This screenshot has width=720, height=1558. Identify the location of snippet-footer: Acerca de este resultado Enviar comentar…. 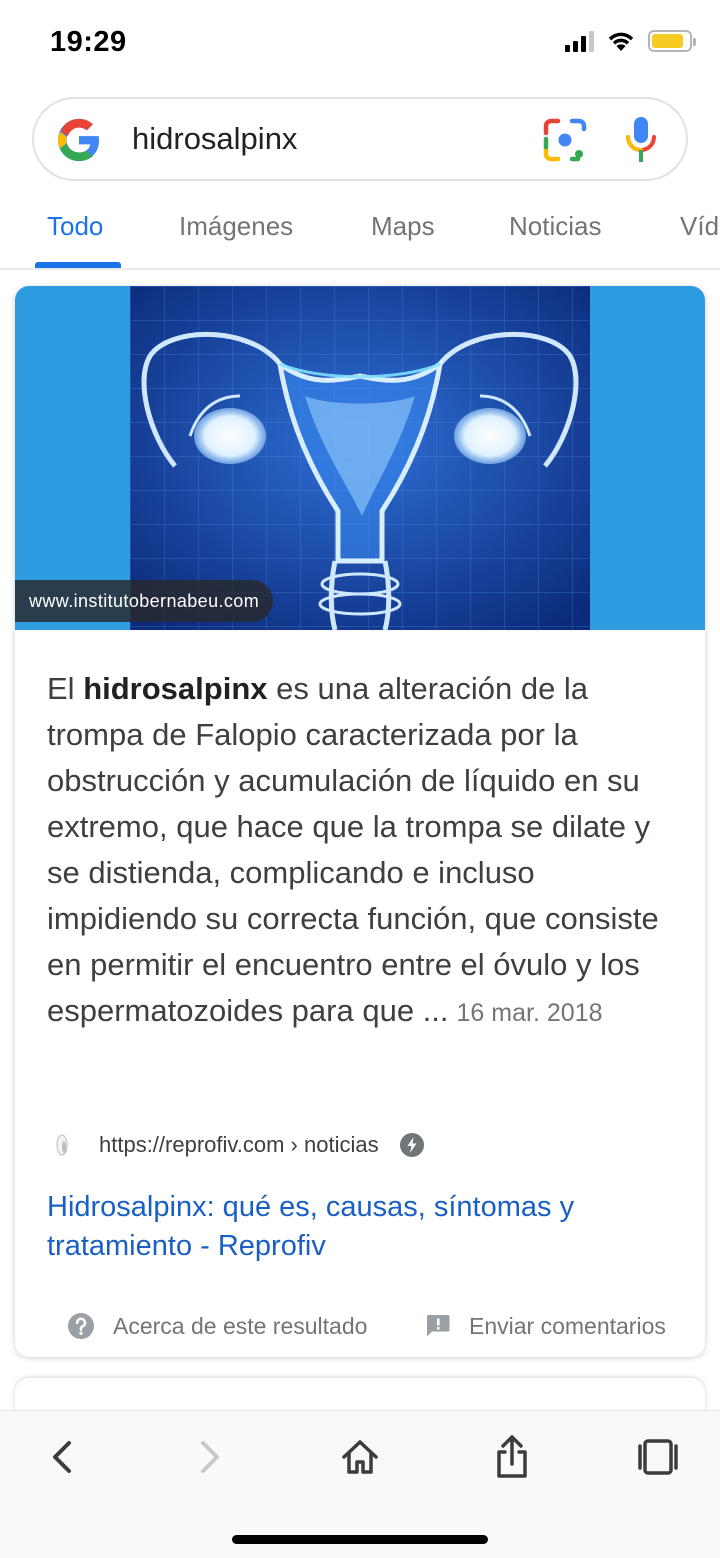
(360, 1326).